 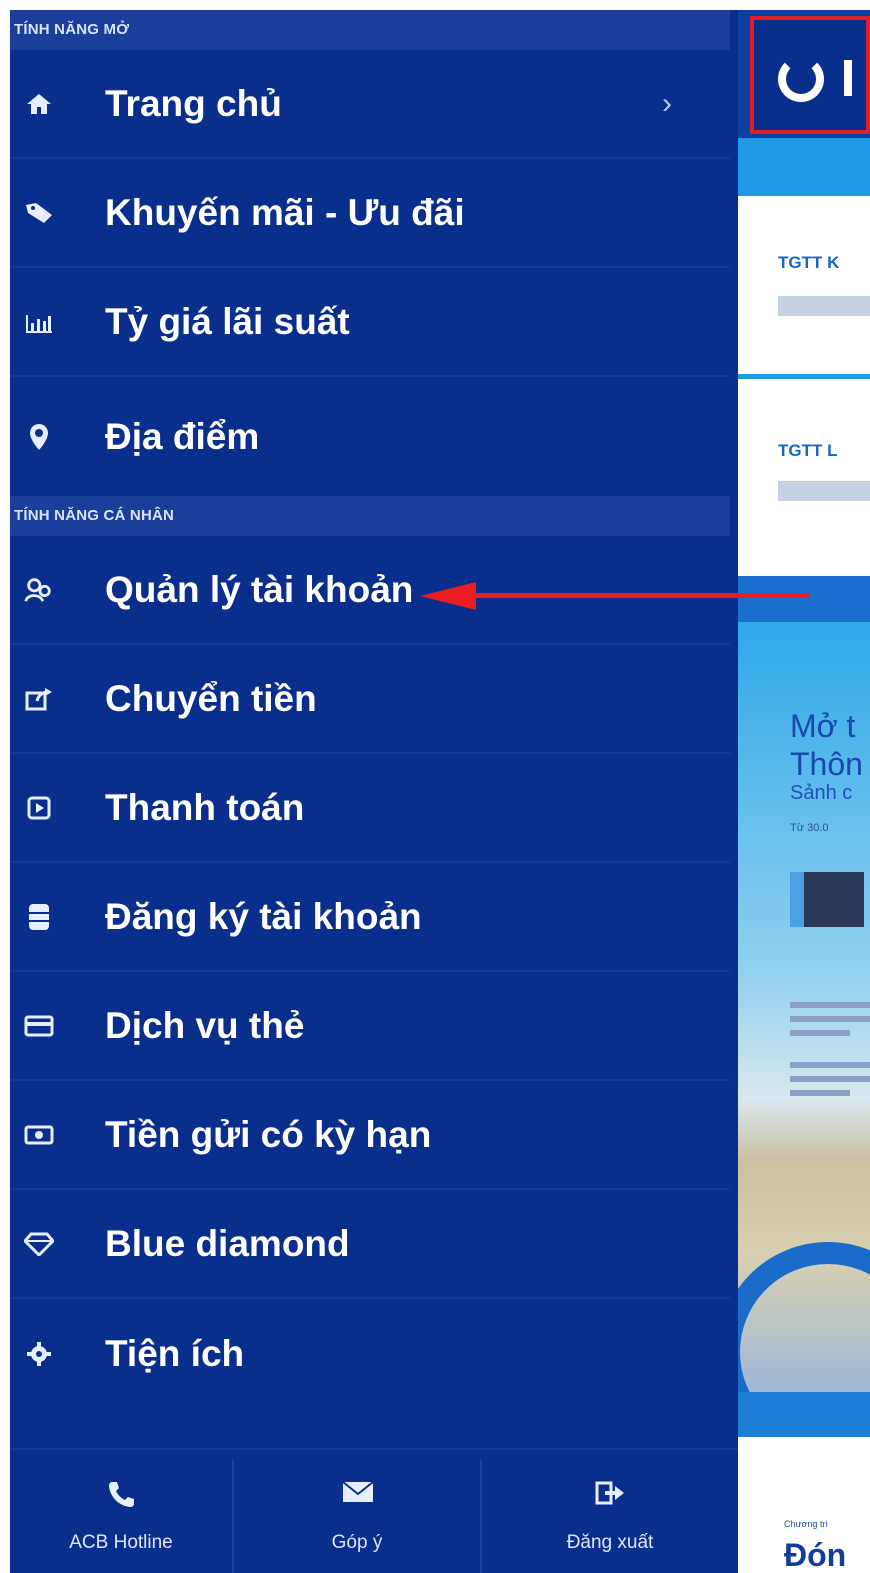 What do you see at coordinates (227, 321) in the screenshot?
I see `menu-item-label: Tỷ giá lãi suất` at bounding box center [227, 321].